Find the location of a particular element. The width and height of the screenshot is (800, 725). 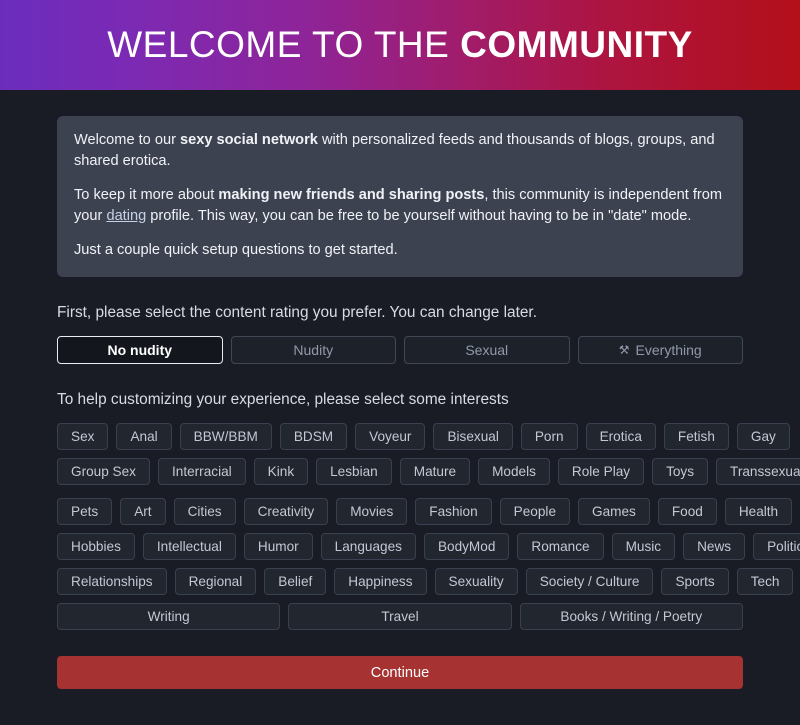

interest-tag: Hobbies is located at coordinates (96, 546).